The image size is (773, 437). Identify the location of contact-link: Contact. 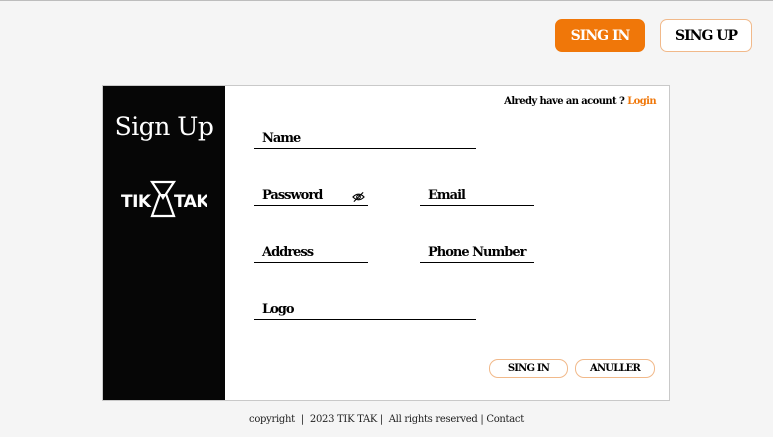
(505, 419).